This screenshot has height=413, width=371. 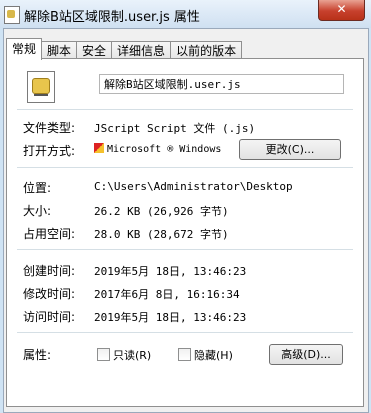 I want to click on open-with-value: Microsoft ® Windows, so click(x=157, y=149).